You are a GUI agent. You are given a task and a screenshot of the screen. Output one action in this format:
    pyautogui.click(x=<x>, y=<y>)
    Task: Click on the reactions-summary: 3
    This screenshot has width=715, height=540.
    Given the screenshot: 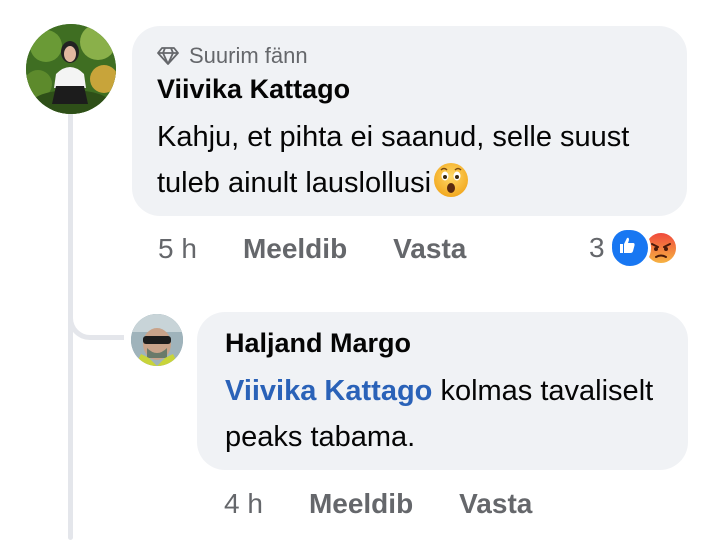 What is the action you would take?
    pyautogui.click(x=634, y=248)
    